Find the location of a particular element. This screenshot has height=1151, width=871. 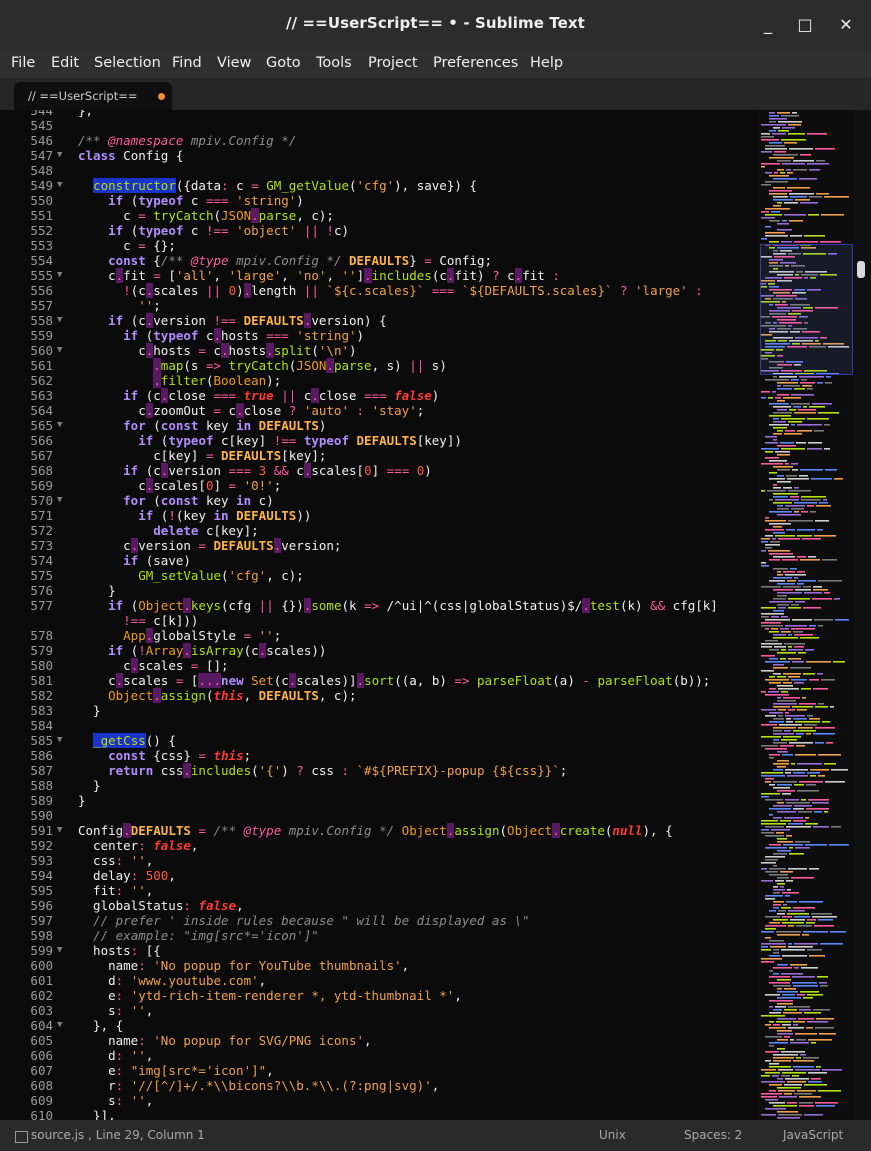

close-button: ✕ is located at coordinates (846, 25).